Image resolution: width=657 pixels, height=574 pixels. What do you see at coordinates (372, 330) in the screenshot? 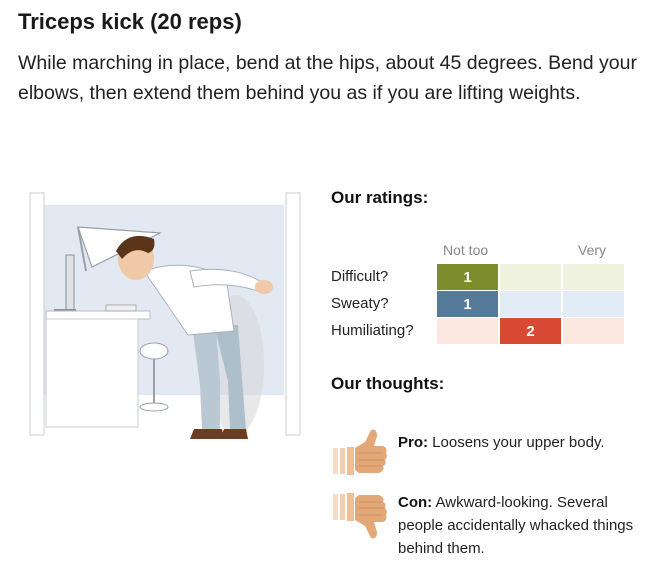
I see `rating-label-humiliating: Humiliating?` at bounding box center [372, 330].